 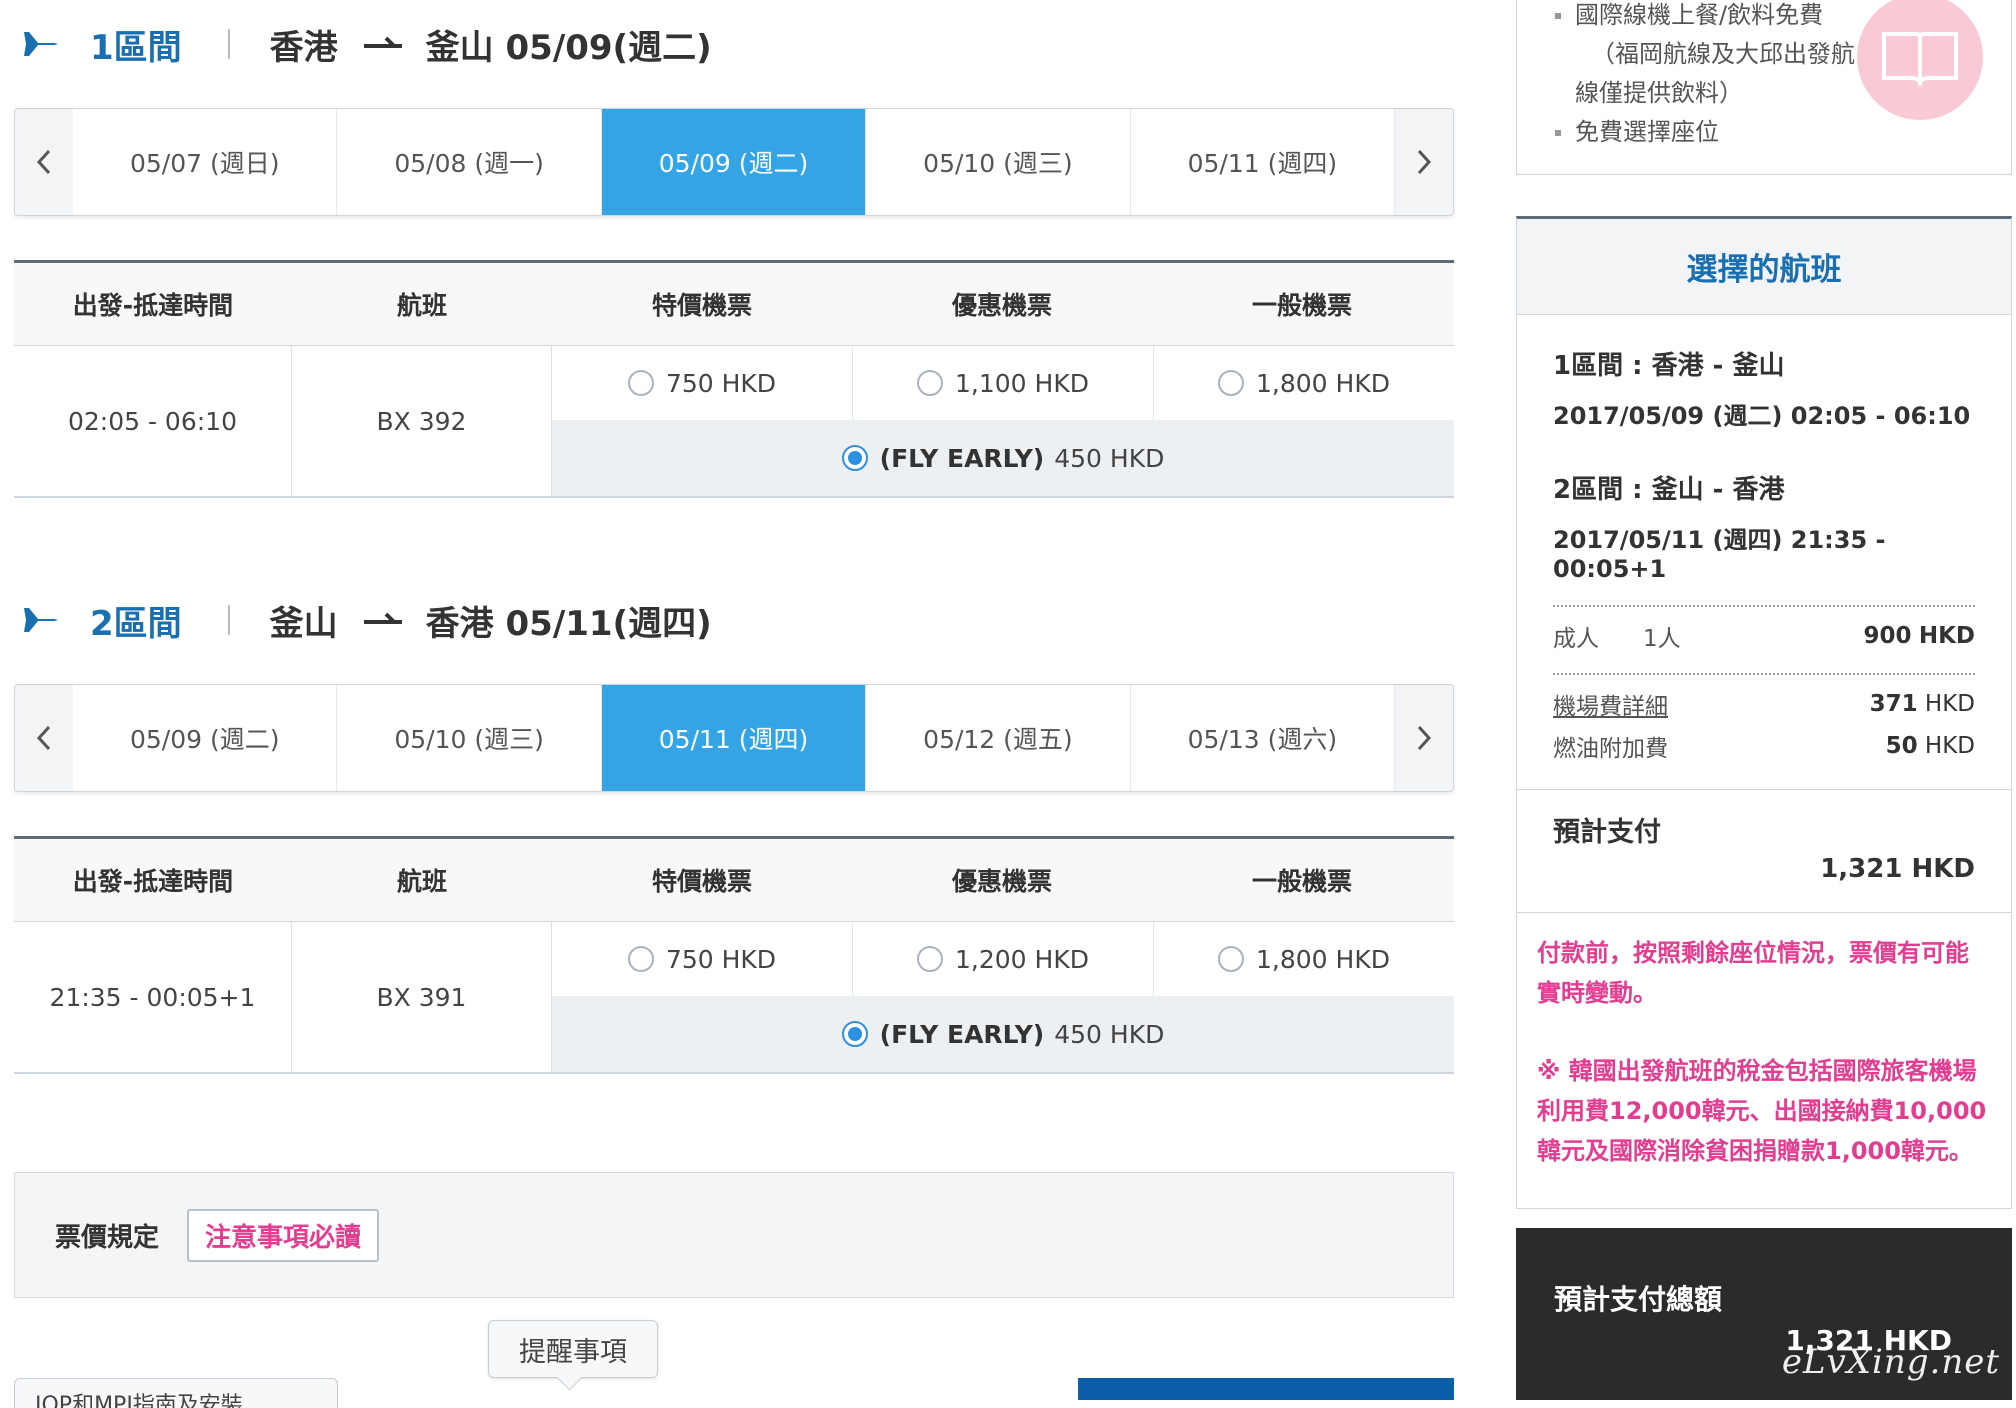 I want to click on adult-amount: 900, so click(x=1887, y=636).